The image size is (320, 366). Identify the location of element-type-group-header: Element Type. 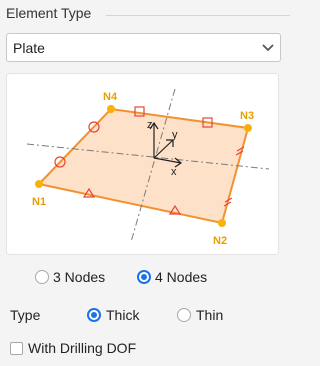
(148, 14).